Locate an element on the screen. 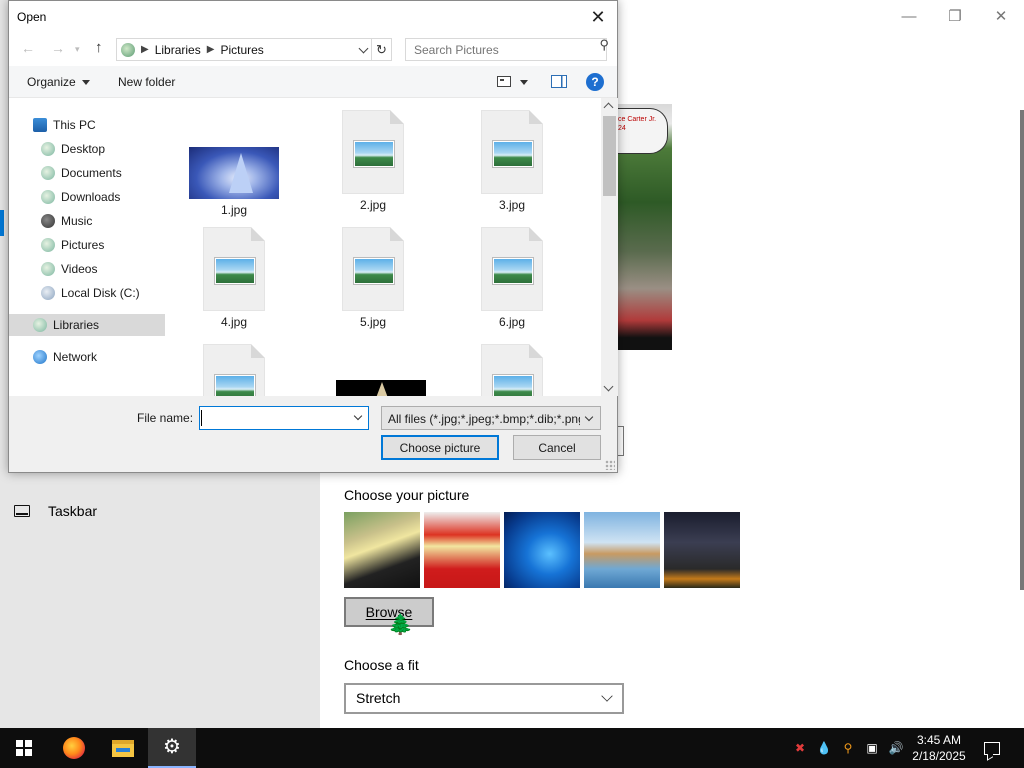 The width and height of the screenshot is (1024, 768). nav-downloads: Downloads is located at coordinates (87, 197).